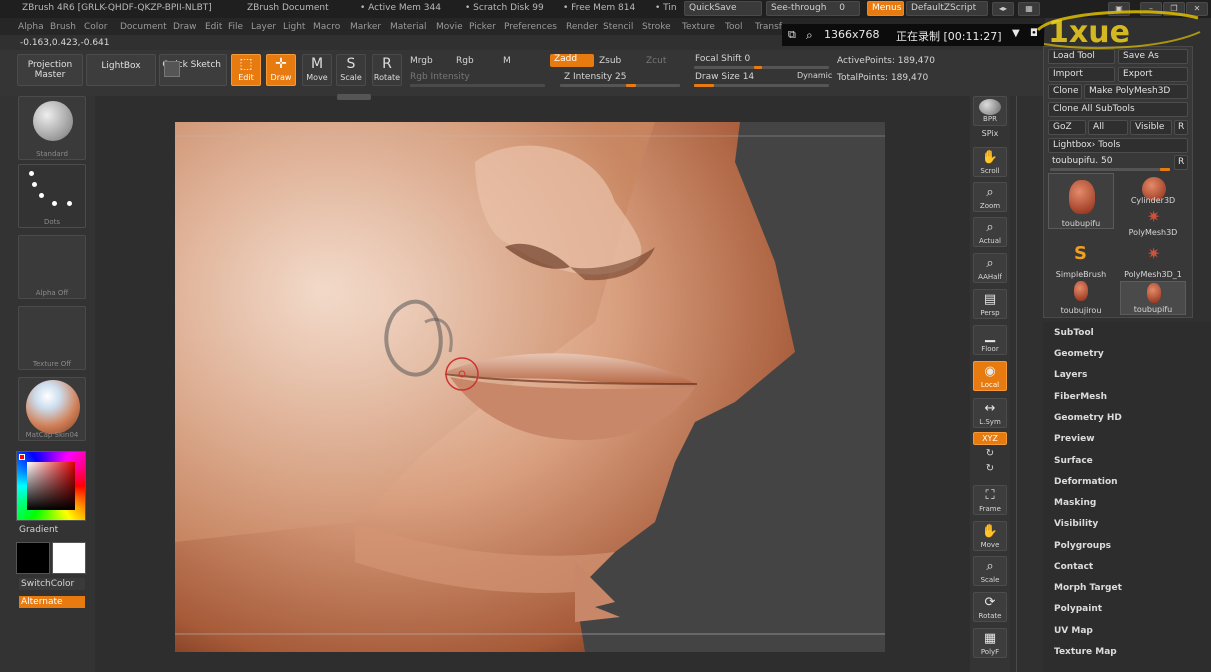 The height and width of the screenshot is (672, 1211). Describe the element at coordinates (768, 27) in the screenshot. I see `menu-transform: Transf` at that location.